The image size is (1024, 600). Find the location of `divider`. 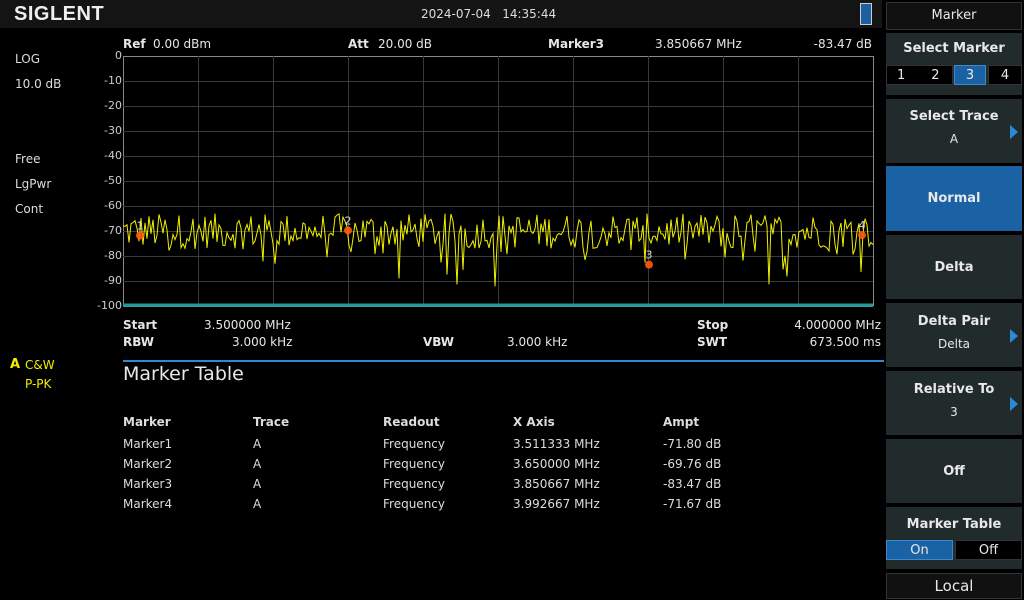

divider is located at coordinates (503, 361).